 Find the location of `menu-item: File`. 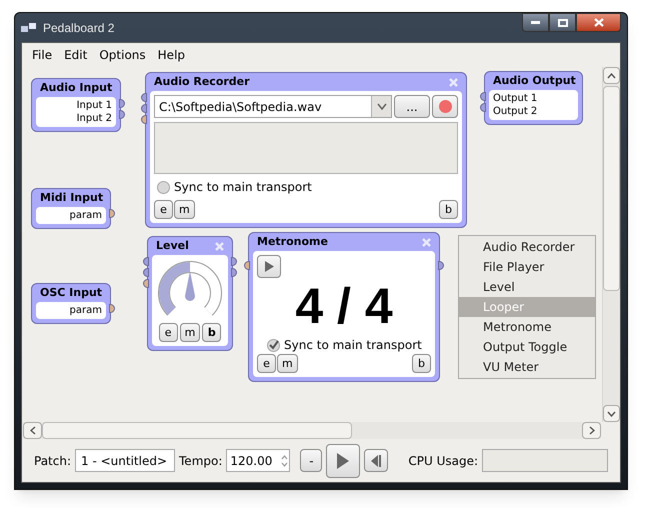

menu-item: File is located at coordinates (42, 55).